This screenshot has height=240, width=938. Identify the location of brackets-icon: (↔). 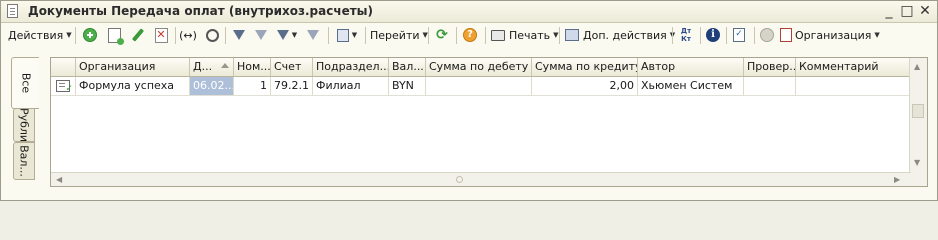
(188, 35).